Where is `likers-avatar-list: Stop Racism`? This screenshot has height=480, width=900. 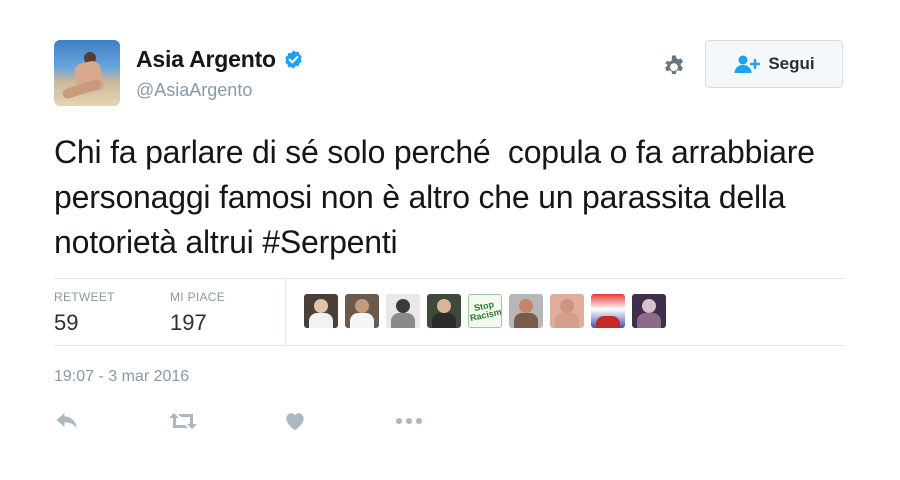 likers-avatar-list: Stop Racism is located at coordinates (485, 311).